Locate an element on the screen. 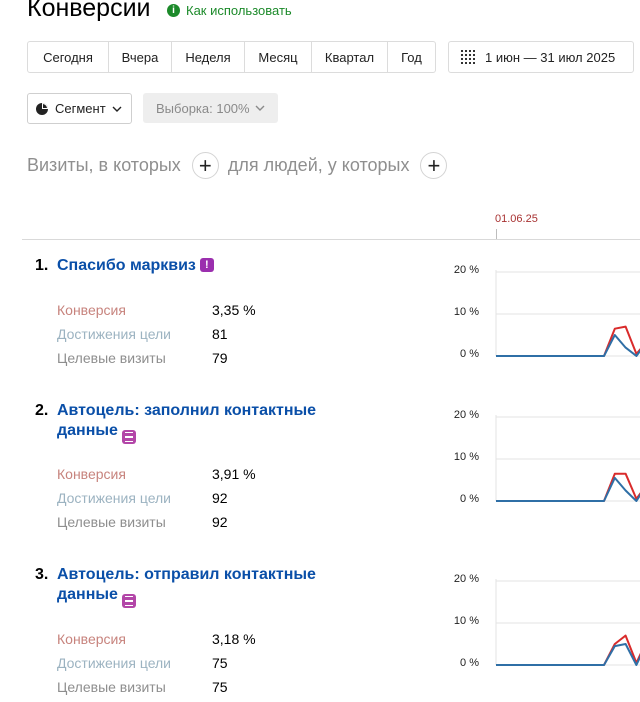  y-tick-label: 20 % is located at coordinates (466, 579).